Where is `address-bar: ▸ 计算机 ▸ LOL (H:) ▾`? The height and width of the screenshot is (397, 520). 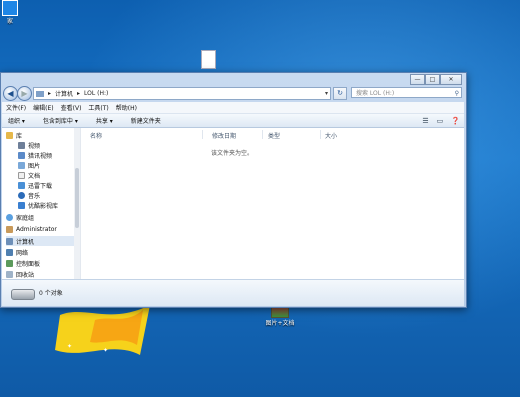 address-bar: ▸ 计算机 ▸ LOL (H:) ▾ is located at coordinates (182, 93).